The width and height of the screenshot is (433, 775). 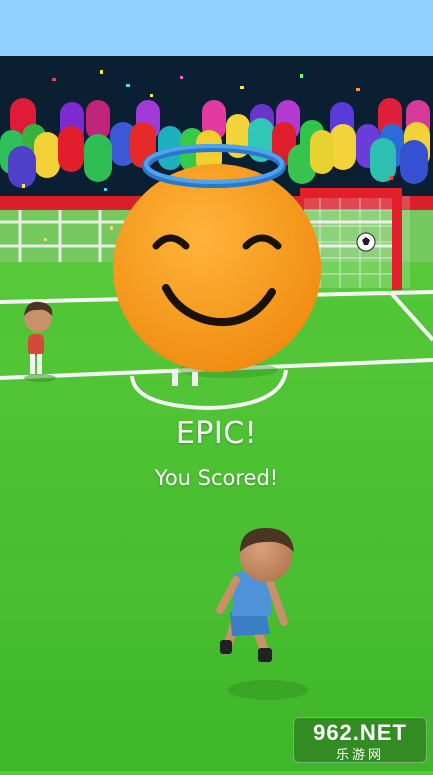 I want to click on result-subtitle: You Scored!, so click(x=216, y=478).